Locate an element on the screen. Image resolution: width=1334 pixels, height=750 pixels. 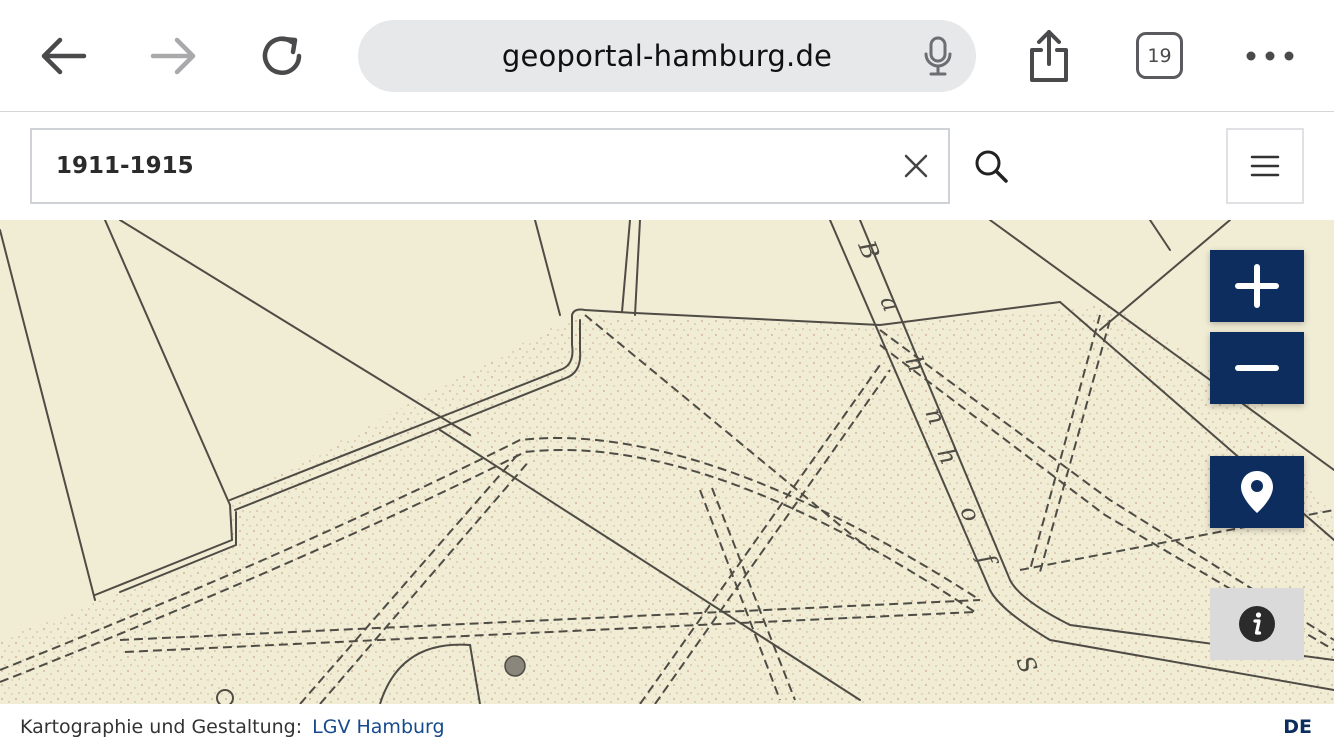
zoom-in-icon is located at coordinates (1257, 286).